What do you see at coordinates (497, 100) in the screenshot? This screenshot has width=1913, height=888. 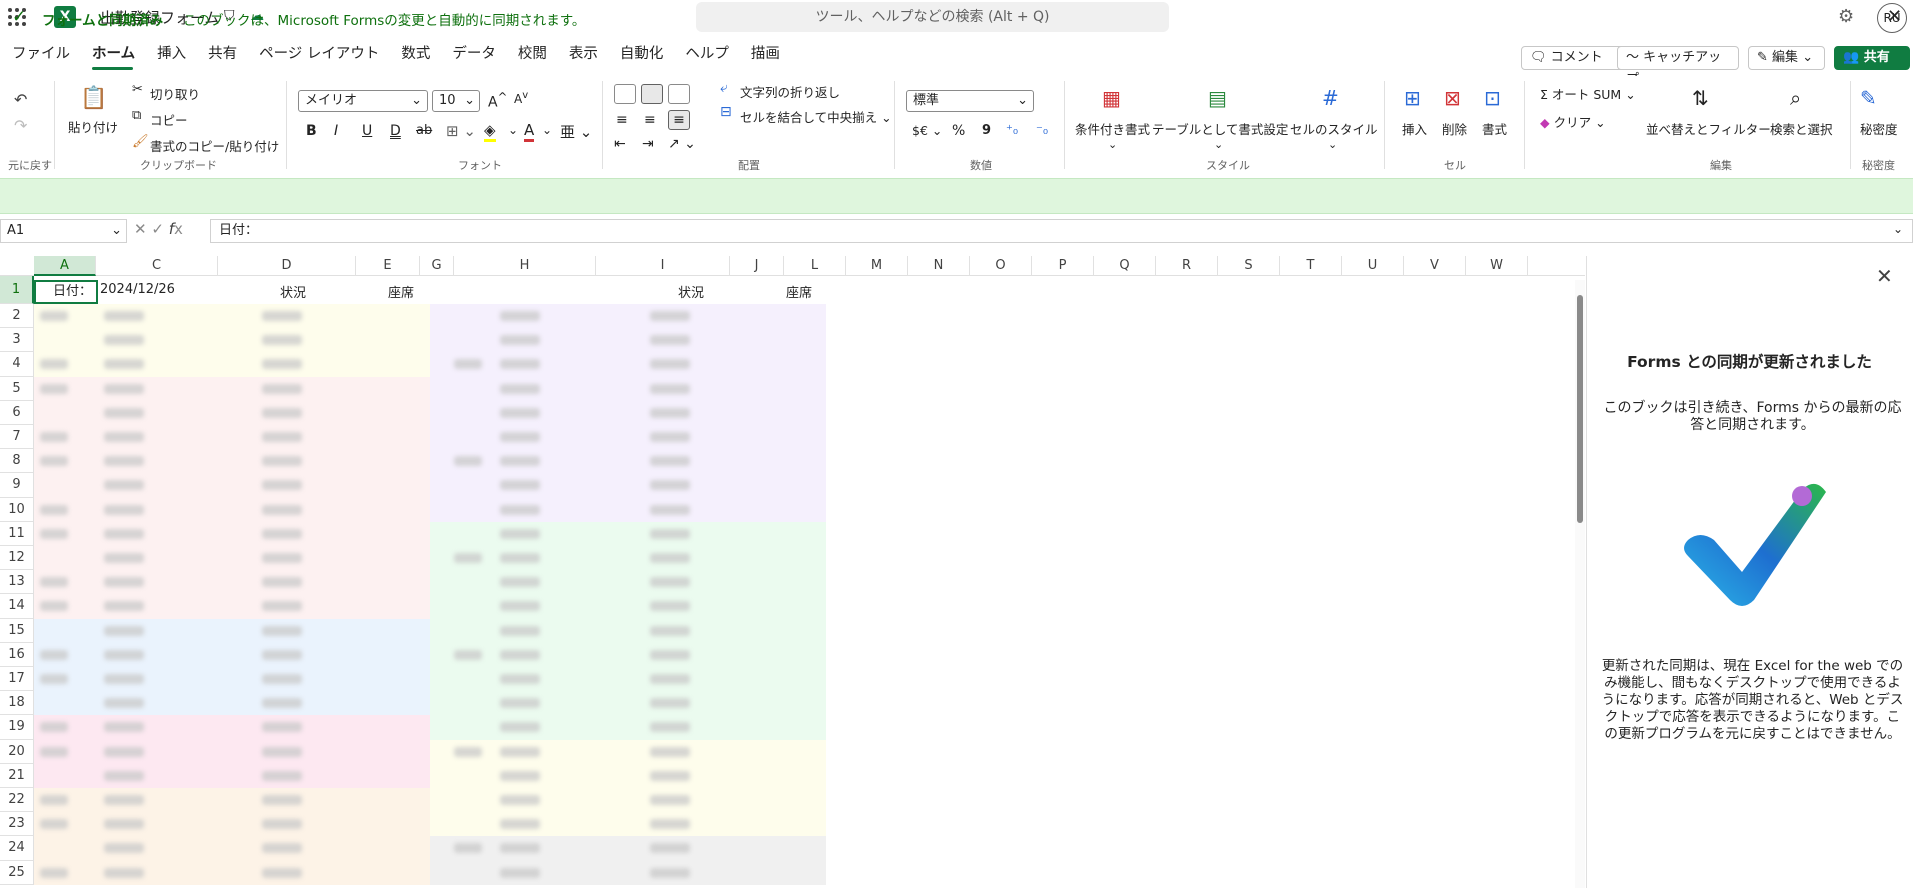 I see `increase-font-icon: A^` at bounding box center [497, 100].